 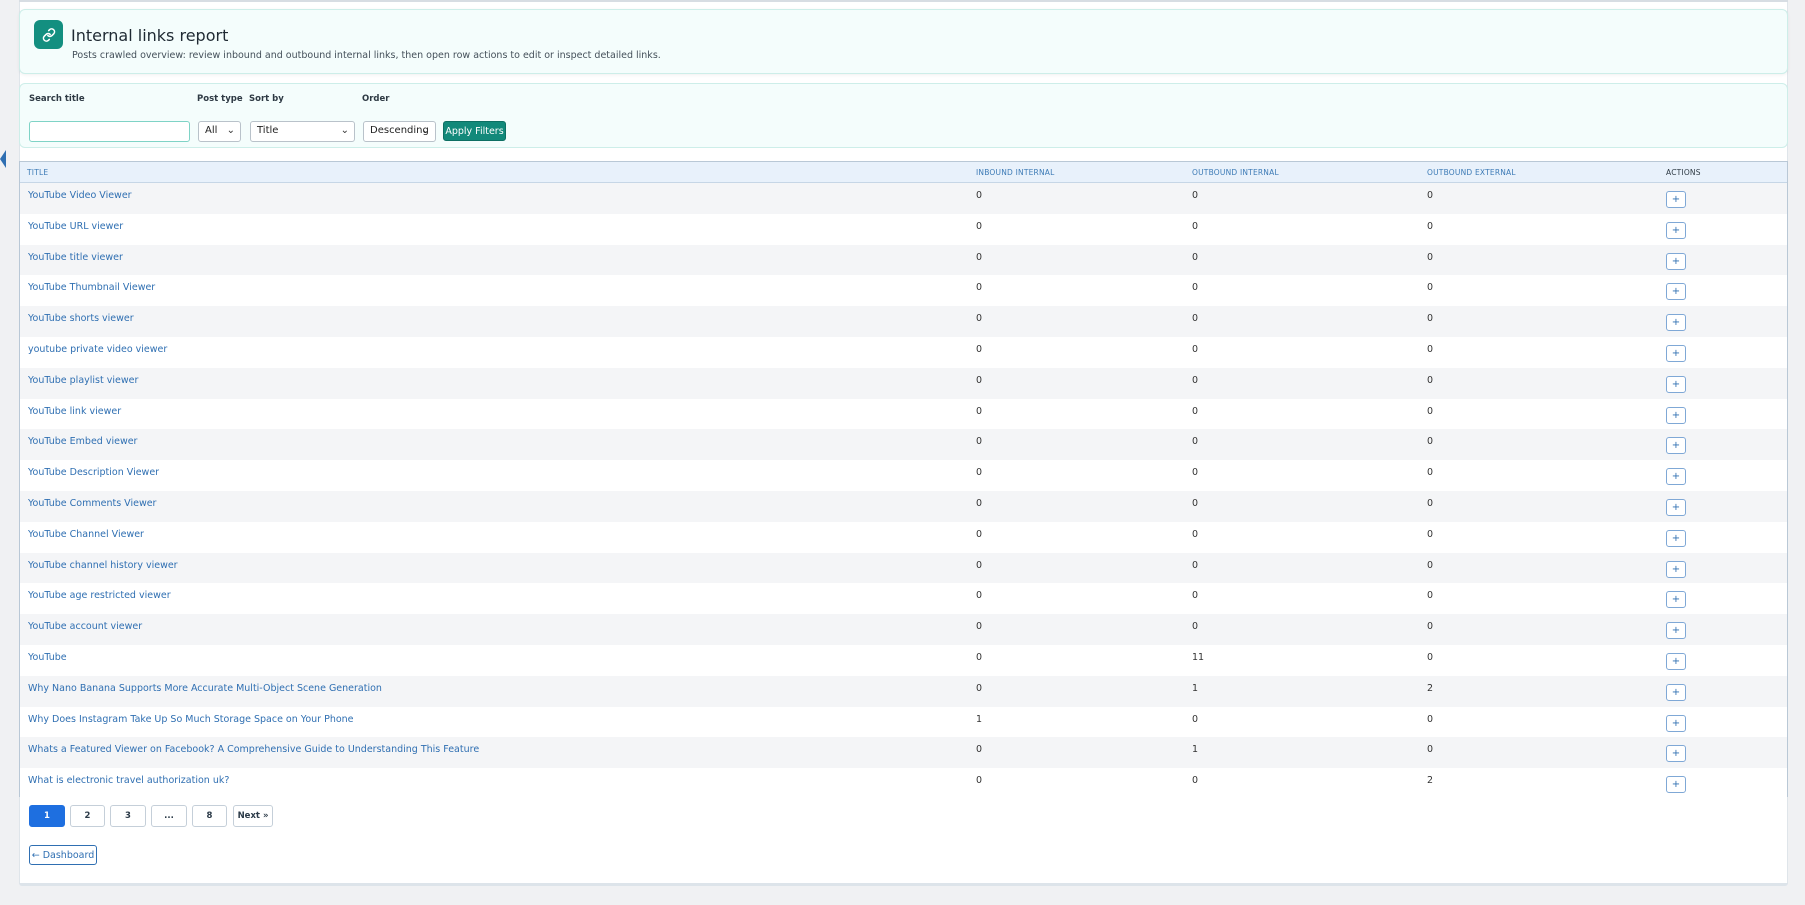 I want to click on post-title-link: YouTube shorts viewer, so click(x=81, y=318).